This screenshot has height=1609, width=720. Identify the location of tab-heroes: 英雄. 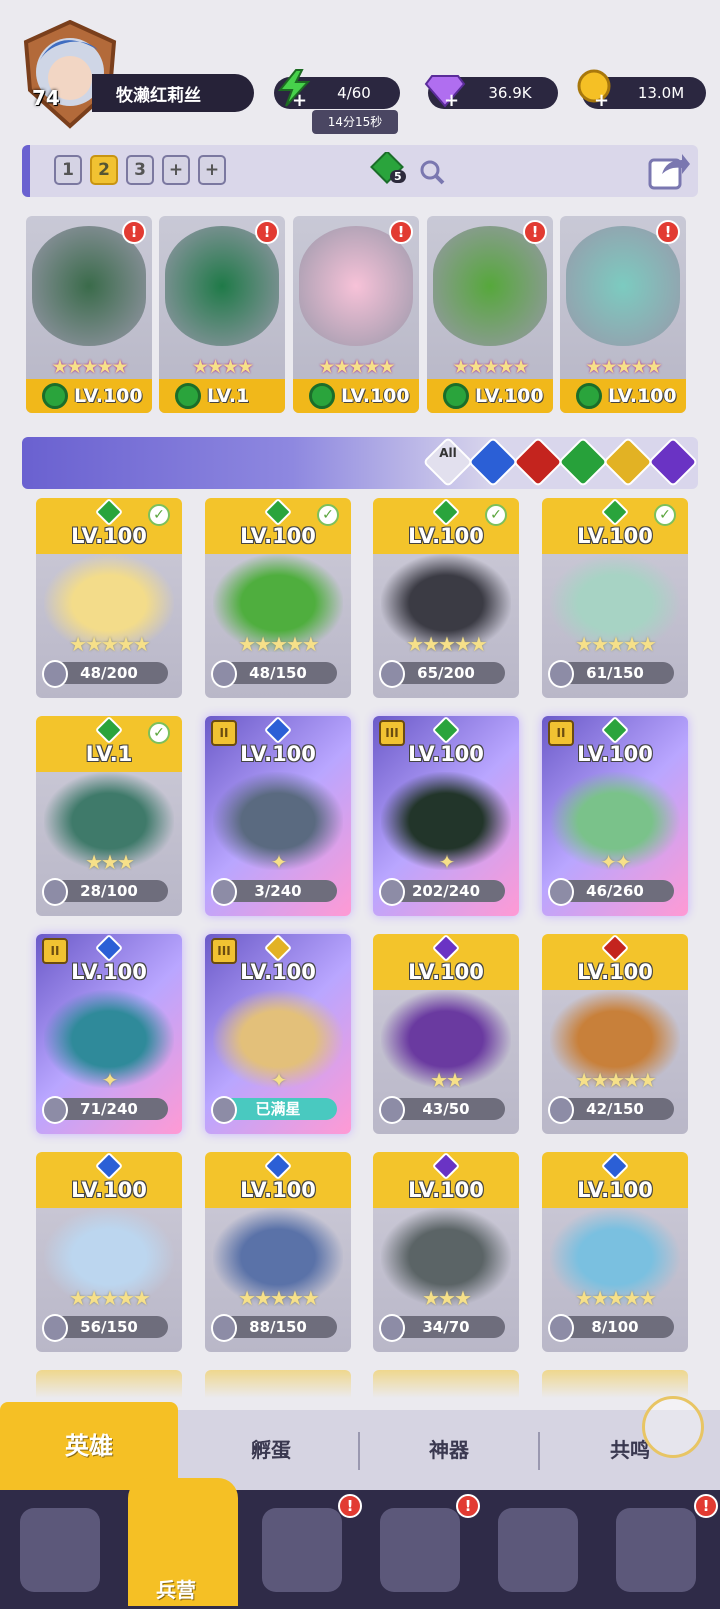
(89, 1446).